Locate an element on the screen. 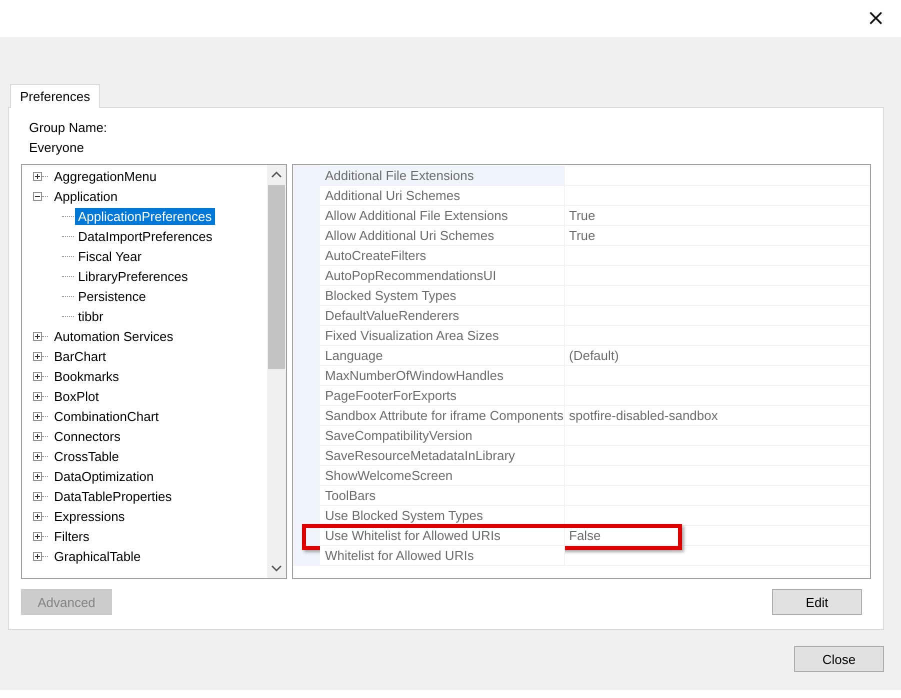 The width and height of the screenshot is (901, 698). tree-item: LibraryPreferences is located at coordinates (133, 276).